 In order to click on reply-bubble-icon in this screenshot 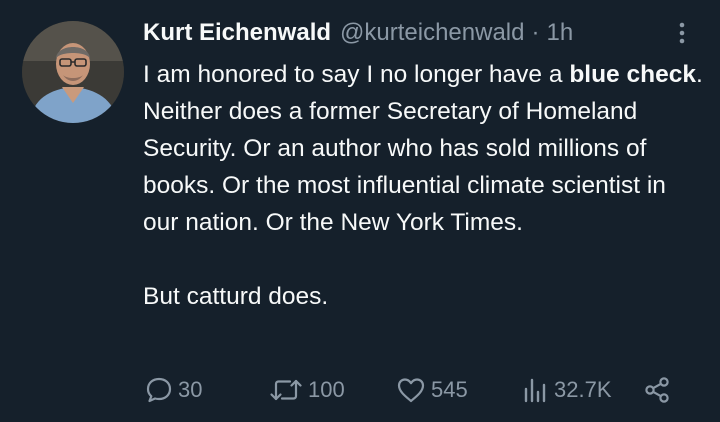, I will do `click(159, 390)`.